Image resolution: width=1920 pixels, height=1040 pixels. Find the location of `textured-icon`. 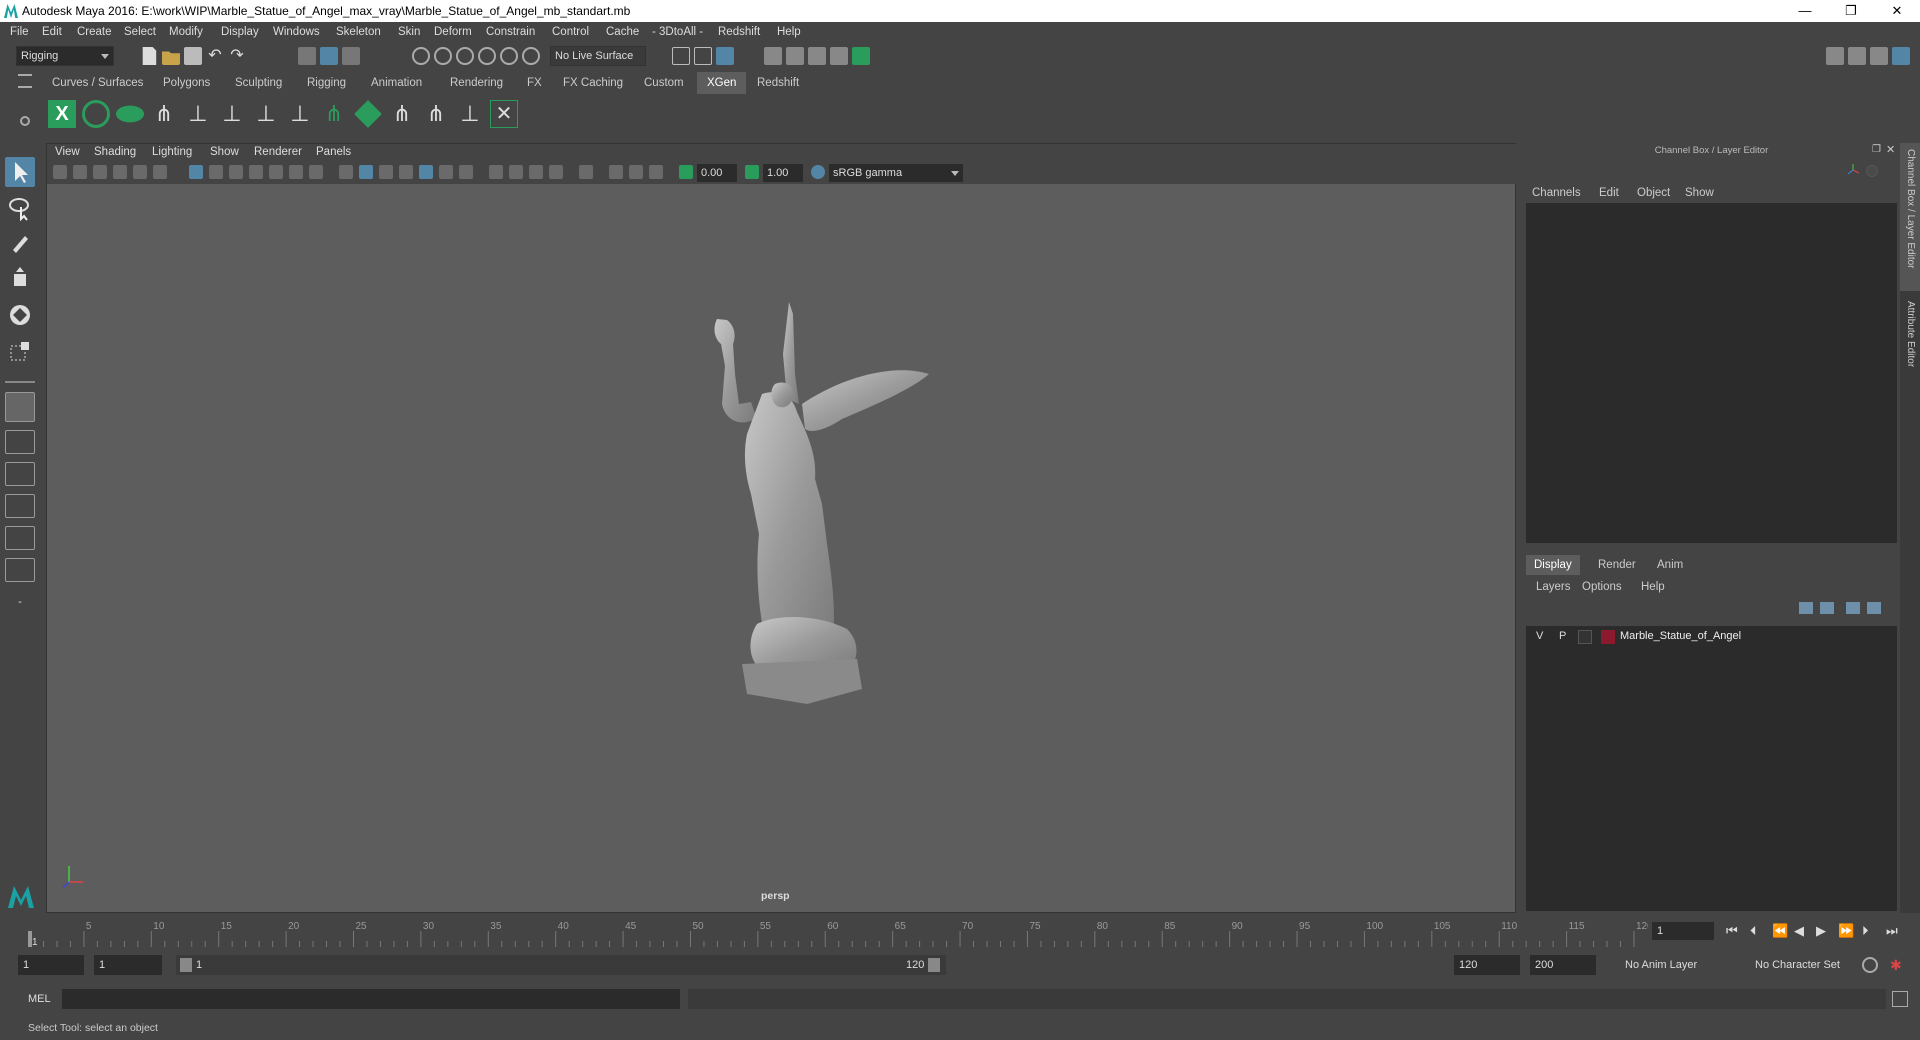

textured-icon is located at coordinates (426, 172).